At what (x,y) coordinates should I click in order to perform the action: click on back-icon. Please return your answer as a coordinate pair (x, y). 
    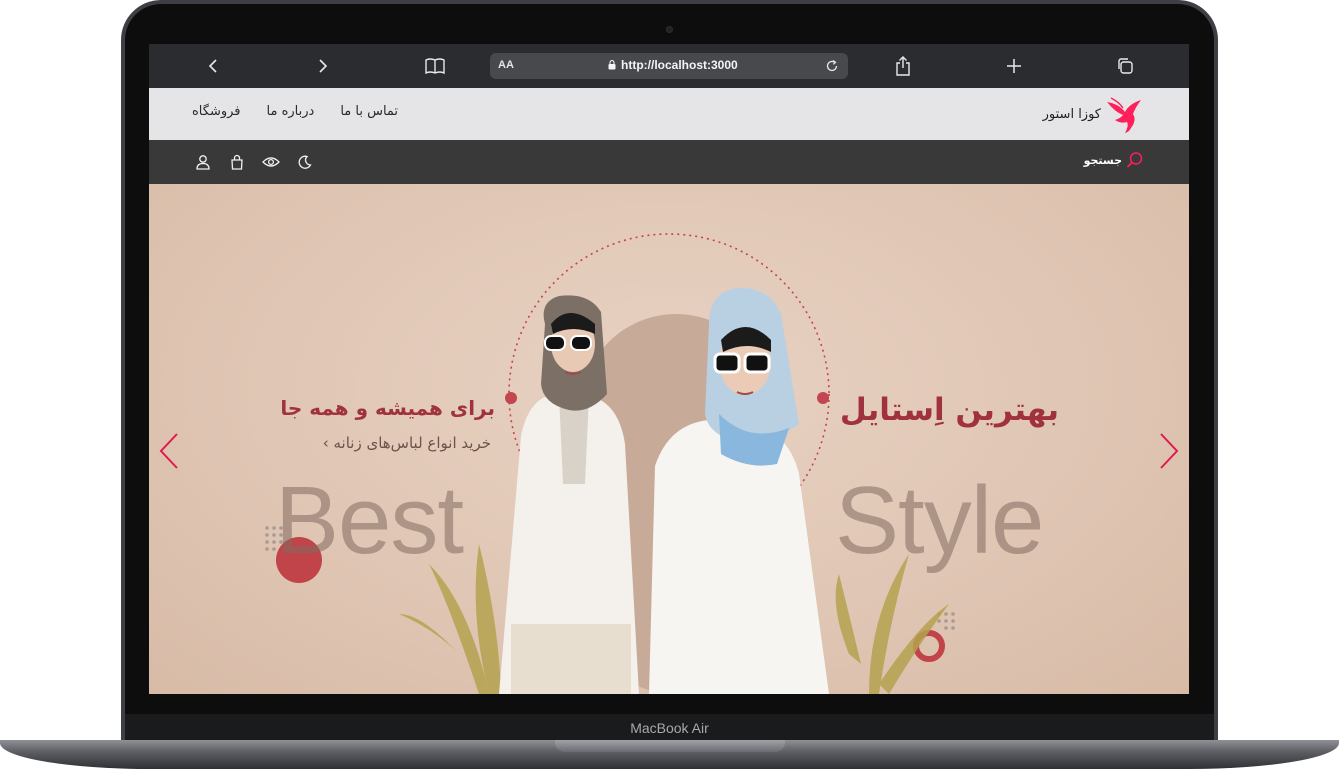
    Looking at the image, I should click on (213, 66).